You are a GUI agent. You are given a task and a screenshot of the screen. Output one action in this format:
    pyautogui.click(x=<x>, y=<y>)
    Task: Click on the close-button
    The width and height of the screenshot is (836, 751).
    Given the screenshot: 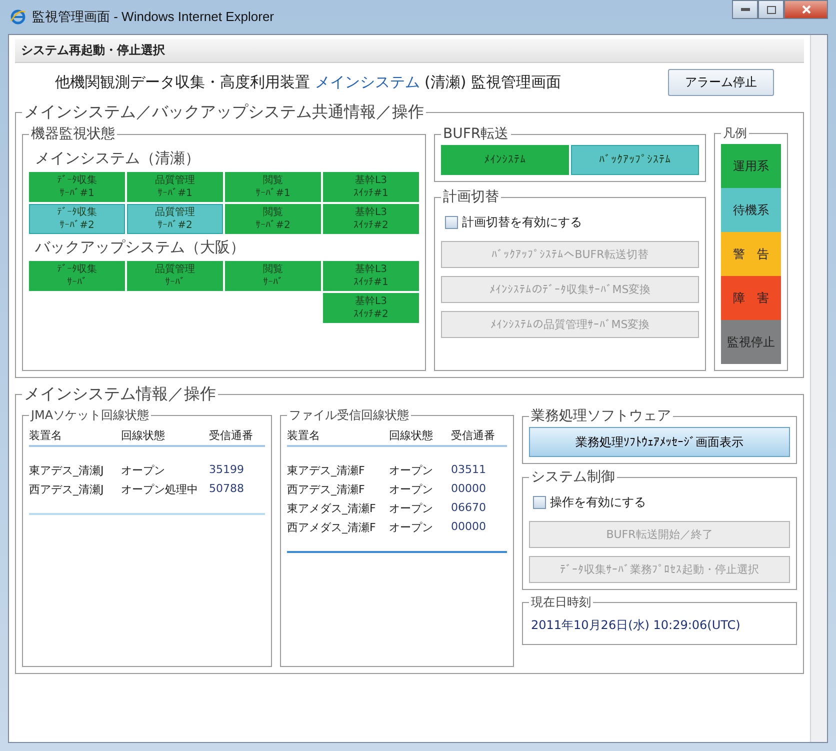 What is the action you would take?
    pyautogui.click(x=806, y=9)
    